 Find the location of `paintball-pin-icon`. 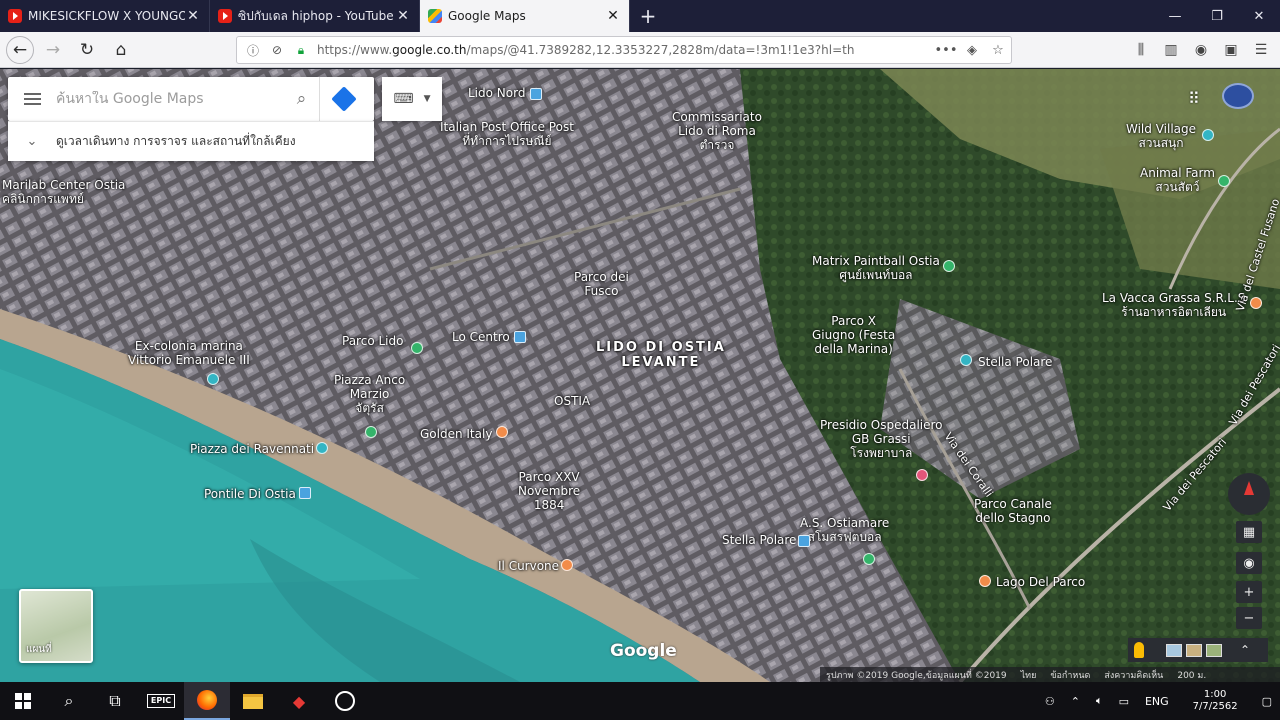

paintball-pin-icon is located at coordinates (949, 266).